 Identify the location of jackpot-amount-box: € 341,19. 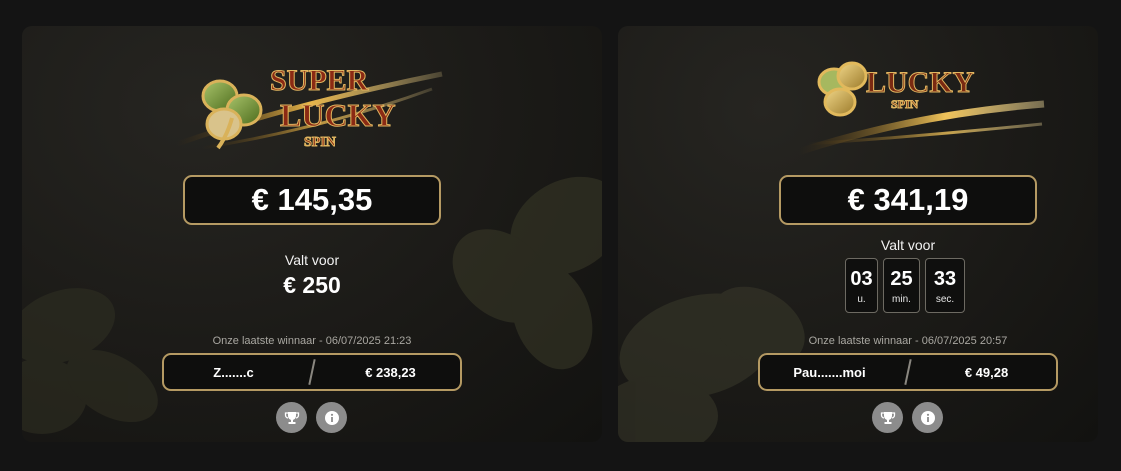
(908, 200).